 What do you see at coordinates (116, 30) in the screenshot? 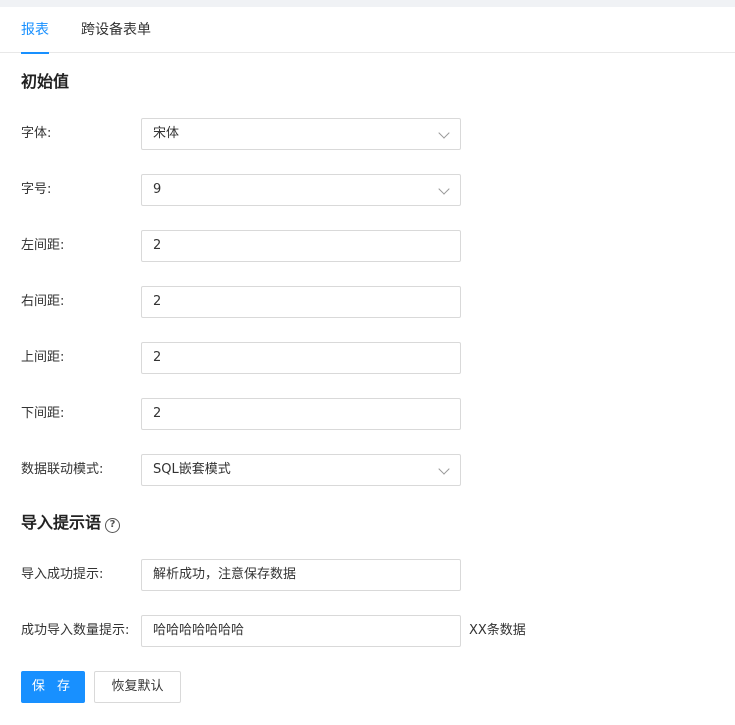
I see `tab-cross-device-form: 跨设备表单` at bounding box center [116, 30].